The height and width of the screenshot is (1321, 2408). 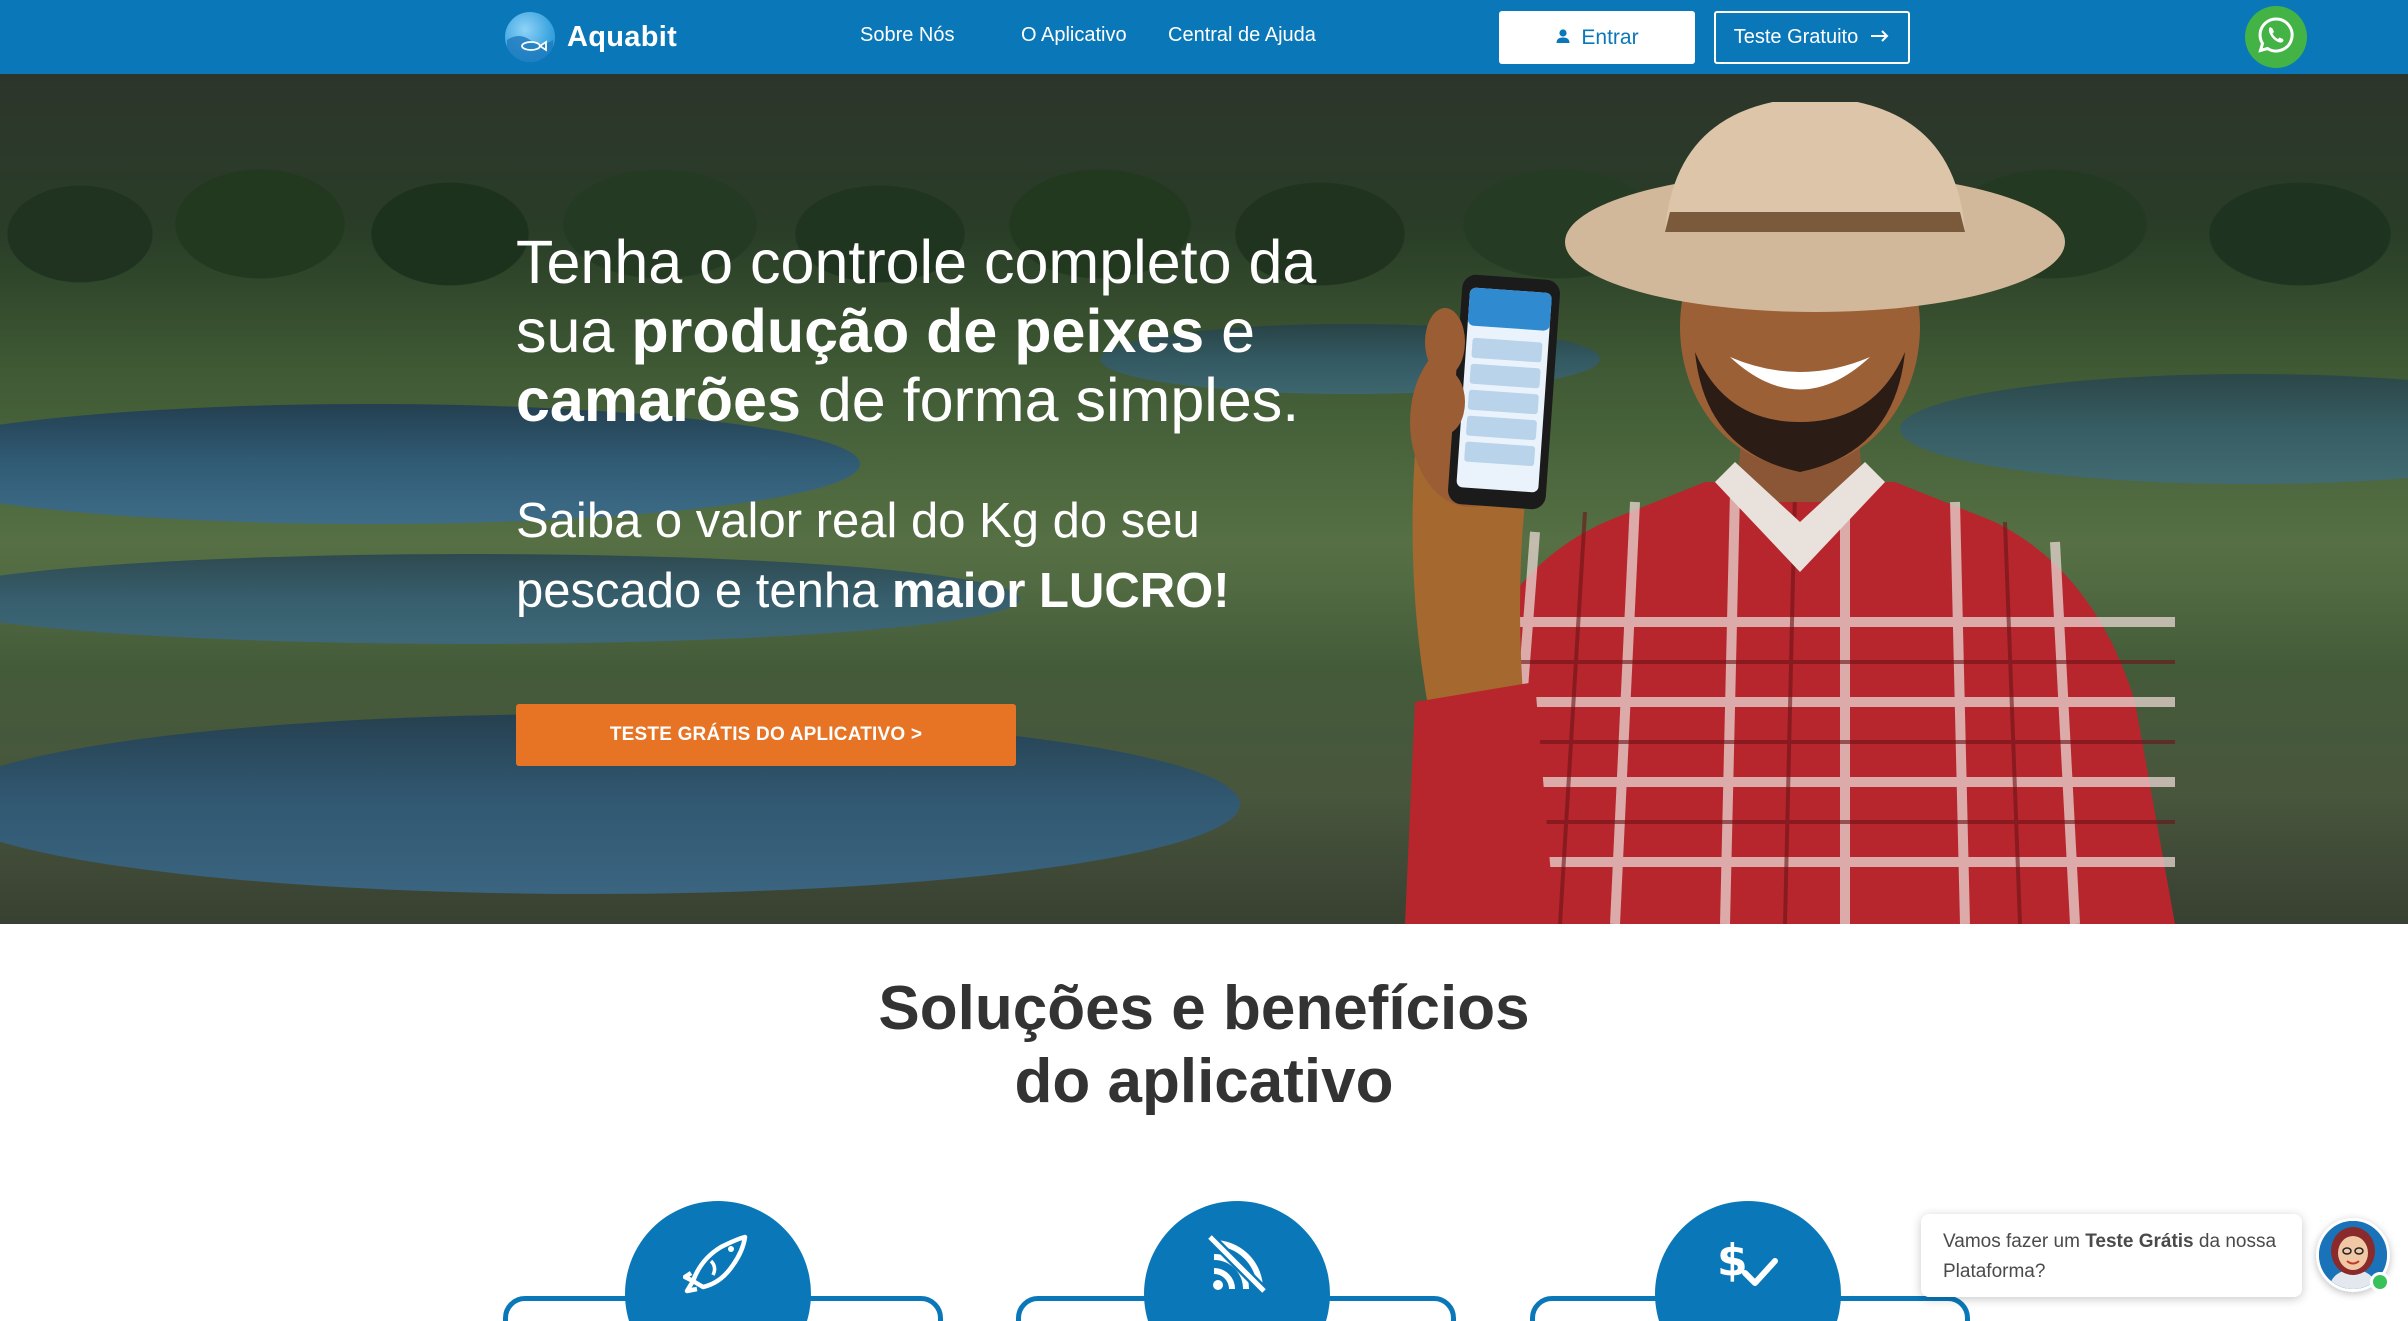 I want to click on logo-text: Aquabit, so click(x=622, y=36).